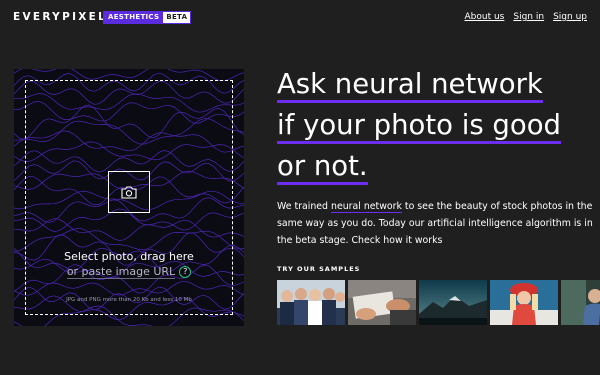  Describe the element at coordinates (580, 302) in the screenshot. I see `sample-couple` at that location.